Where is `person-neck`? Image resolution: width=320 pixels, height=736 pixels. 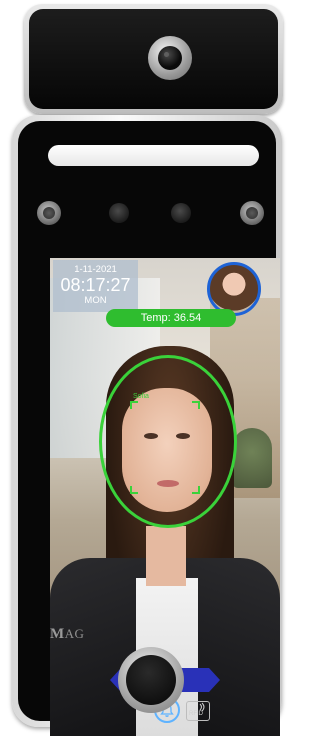 person-neck is located at coordinates (166, 556).